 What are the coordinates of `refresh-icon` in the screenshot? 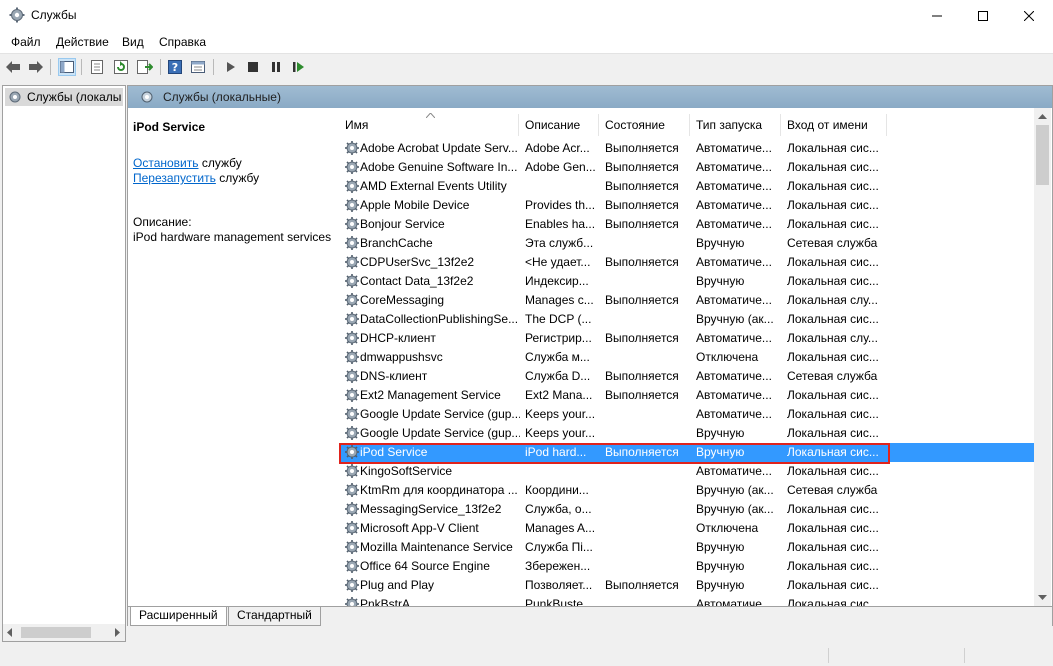 It's located at (121, 67).